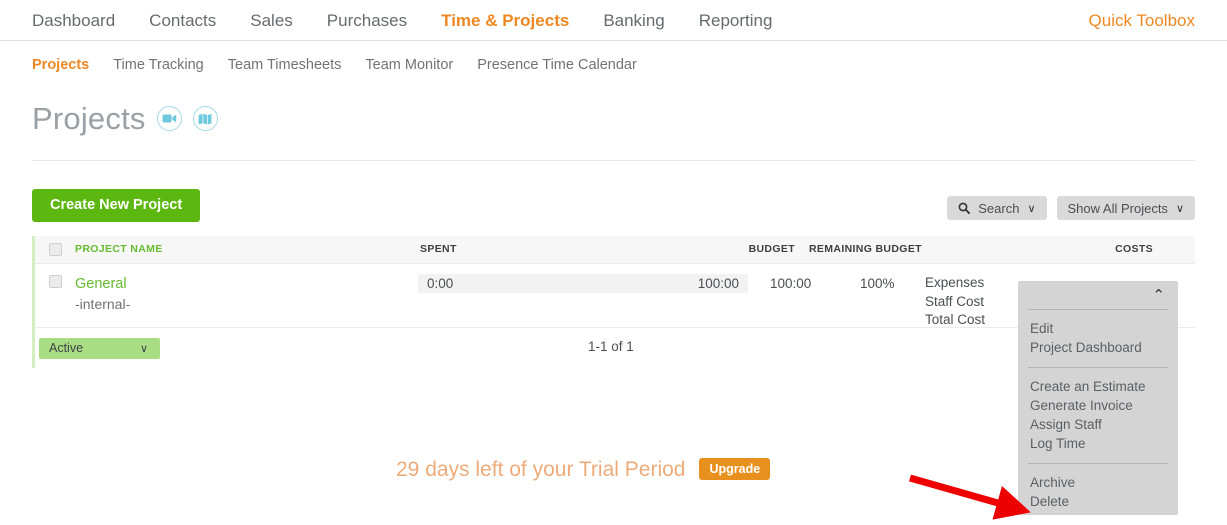 This screenshot has height=525, width=1227. Describe the element at coordinates (1158, 295) in the screenshot. I see `chevron-up-icon: ⌃` at that location.